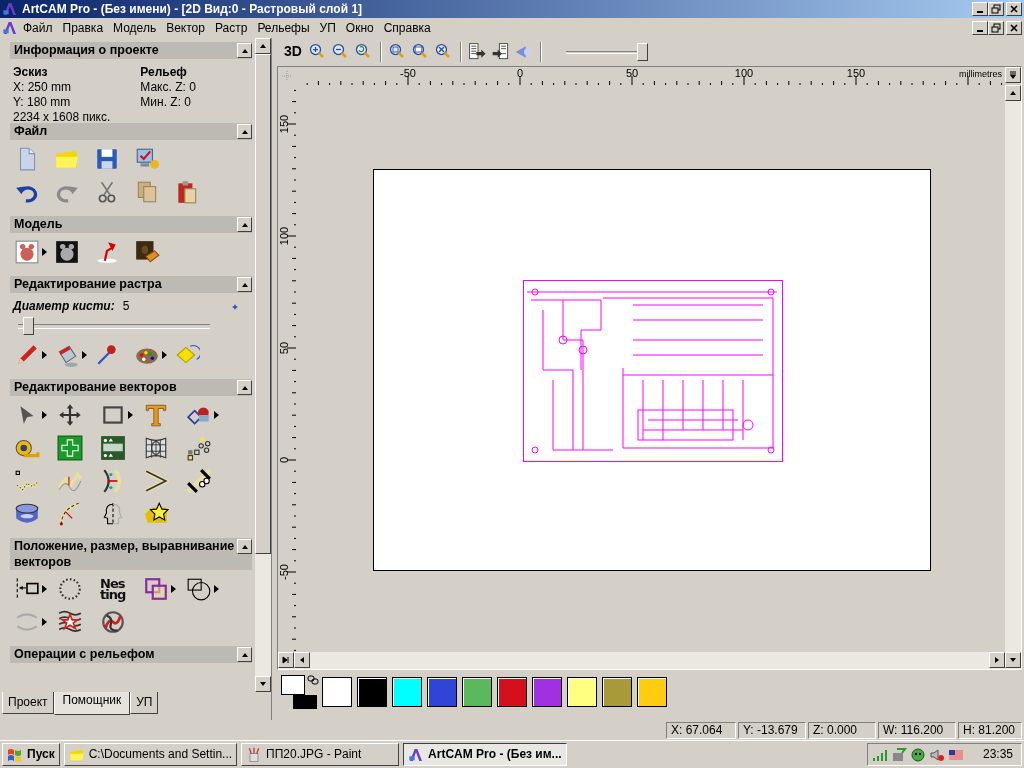 Image resolution: width=1024 pixels, height=768 pixels. Describe the element at coordinates (313, 680) in the screenshot. I see `link-icon` at that location.